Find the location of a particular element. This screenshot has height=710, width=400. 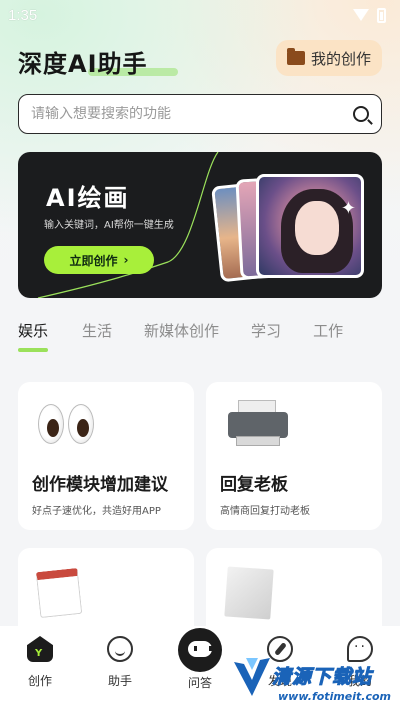

tab-life: 生活 is located at coordinates (97, 333).